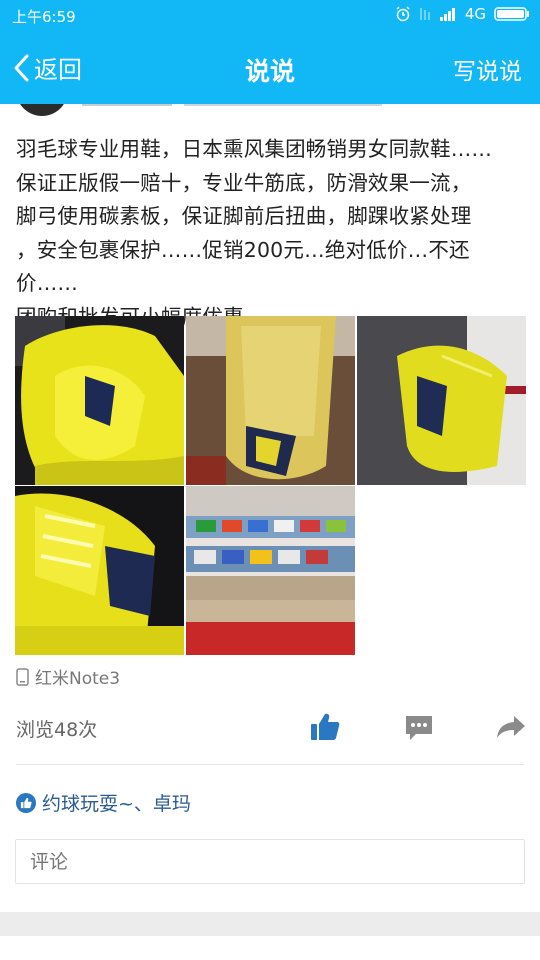 The width and height of the screenshot is (540, 960). I want to click on avatar, so click(42, 110).